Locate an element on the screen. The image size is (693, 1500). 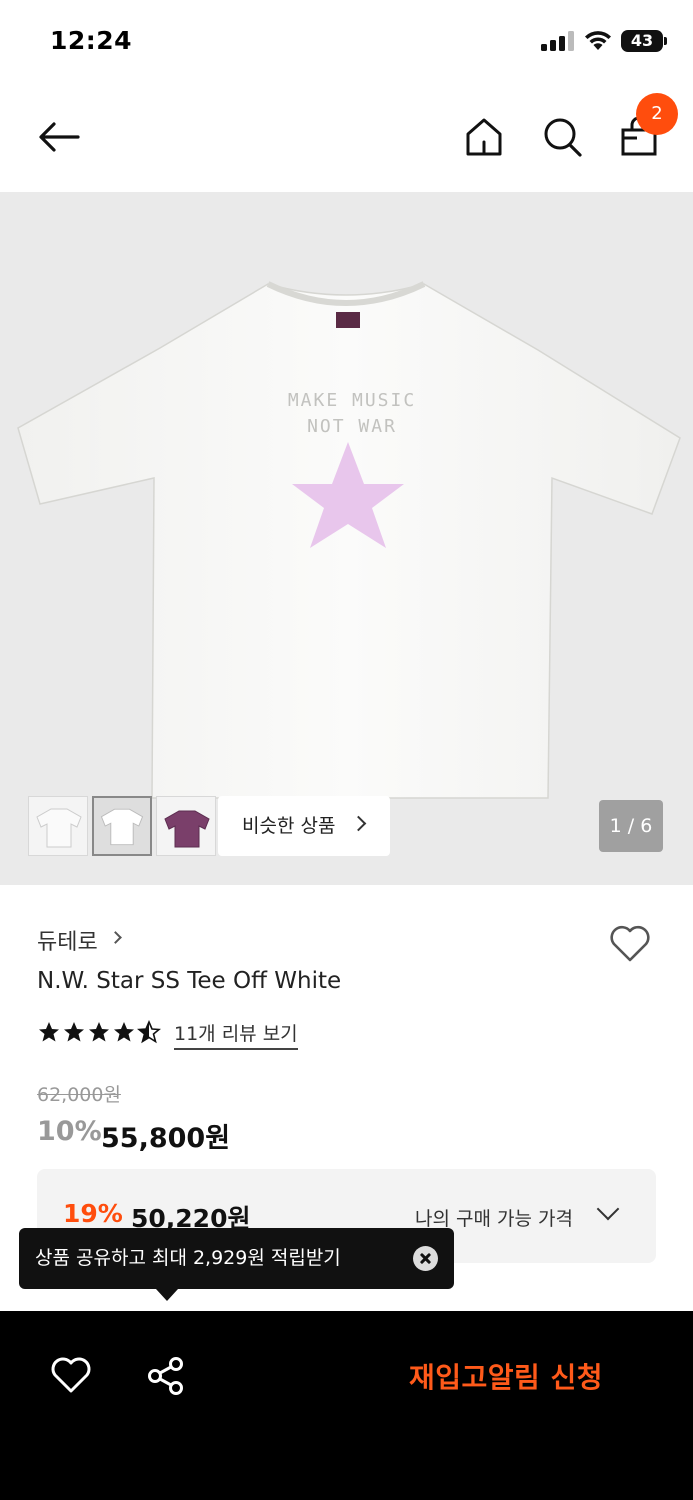
discount-rate: 10% is located at coordinates (69, 1131).